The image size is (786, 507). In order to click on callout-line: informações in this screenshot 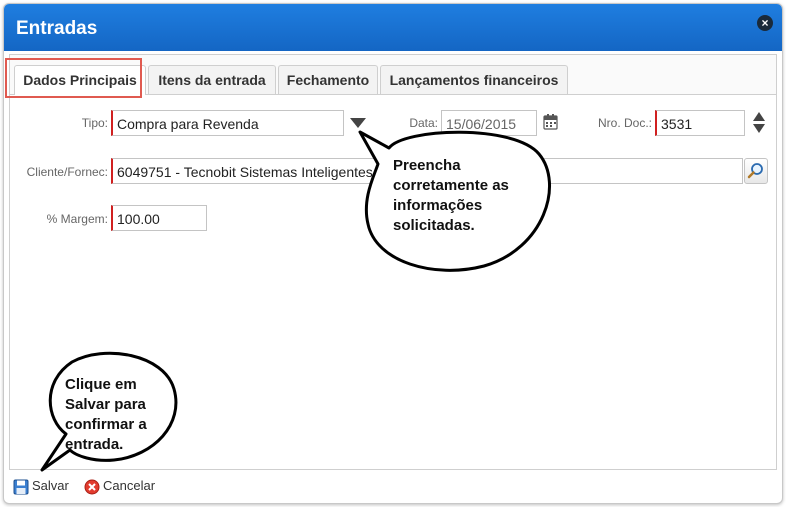, I will do `click(438, 205)`.